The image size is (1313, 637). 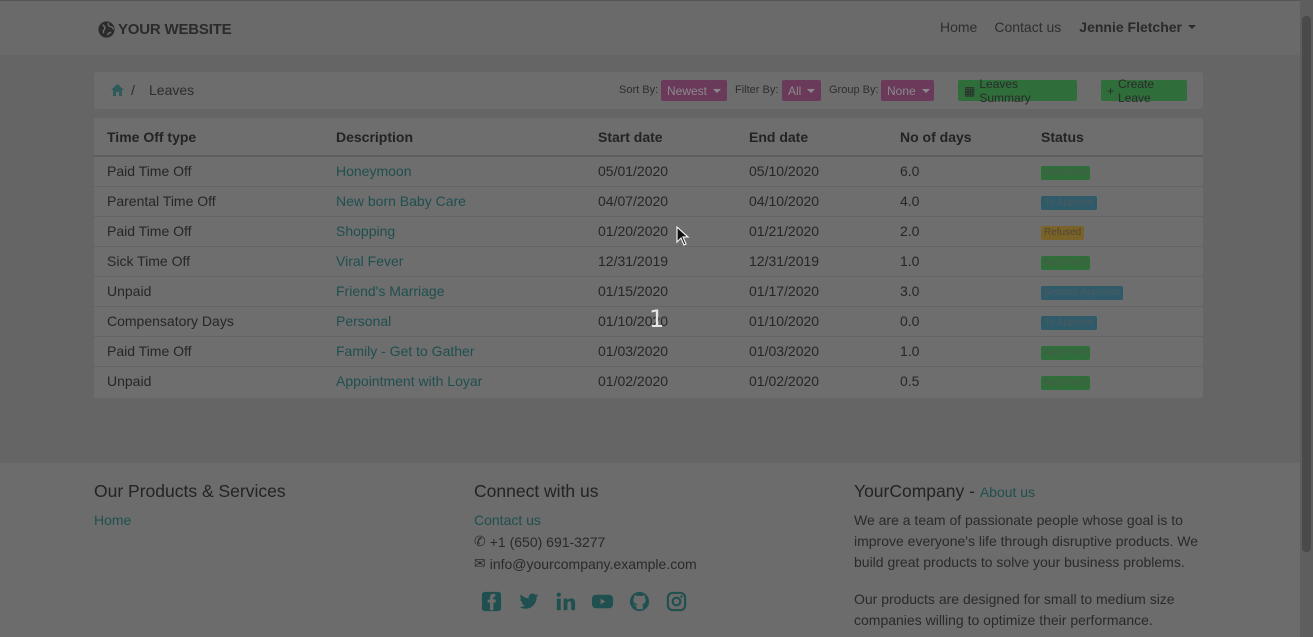 What do you see at coordinates (639, 601) in the screenshot?
I see `github-icon` at bounding box center [639, 601].